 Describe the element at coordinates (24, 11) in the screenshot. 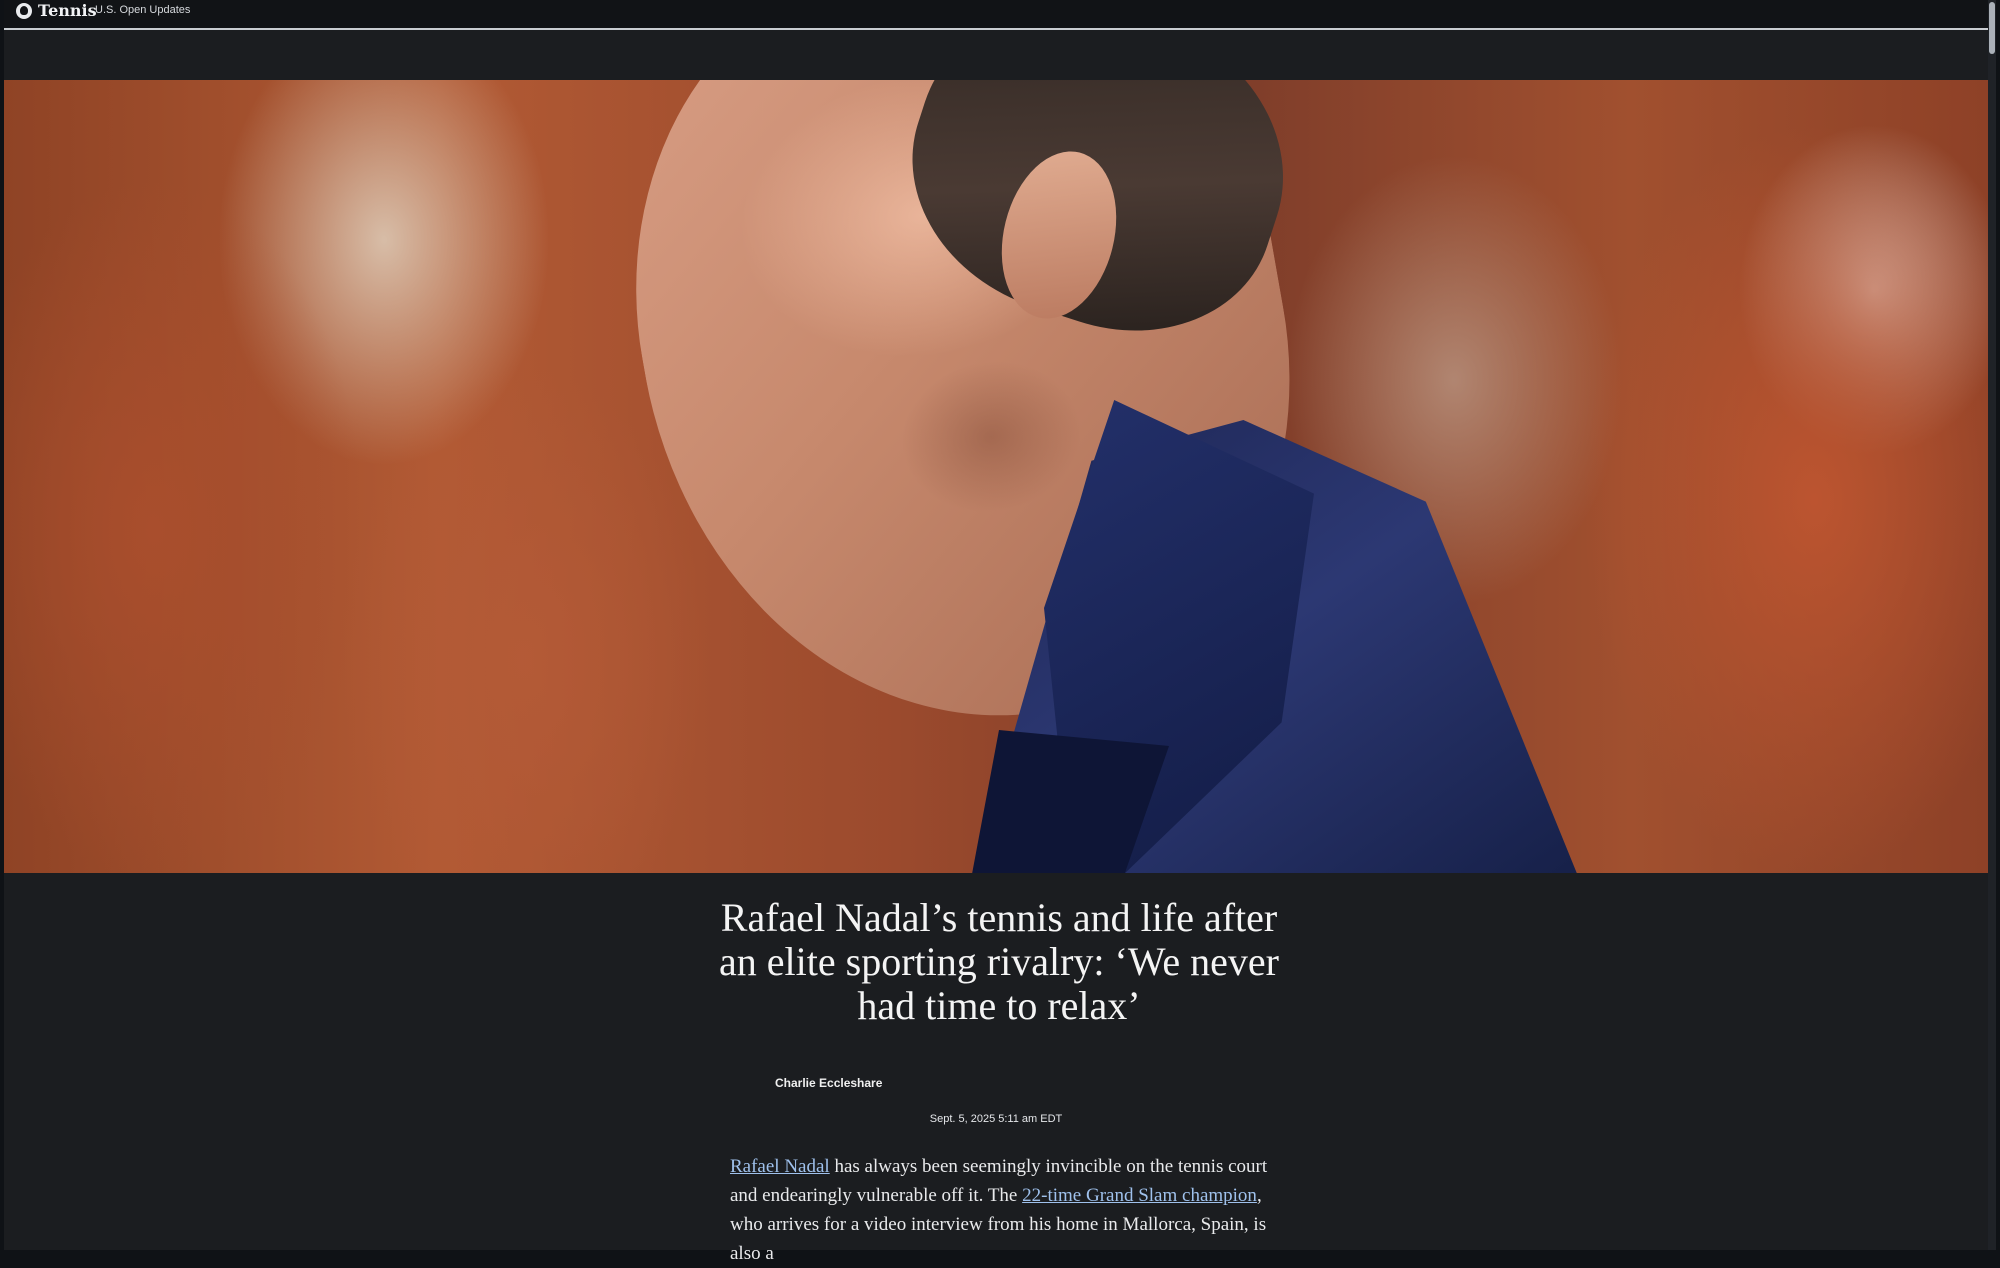

I see `the-athletic-logo-icon` at that location.